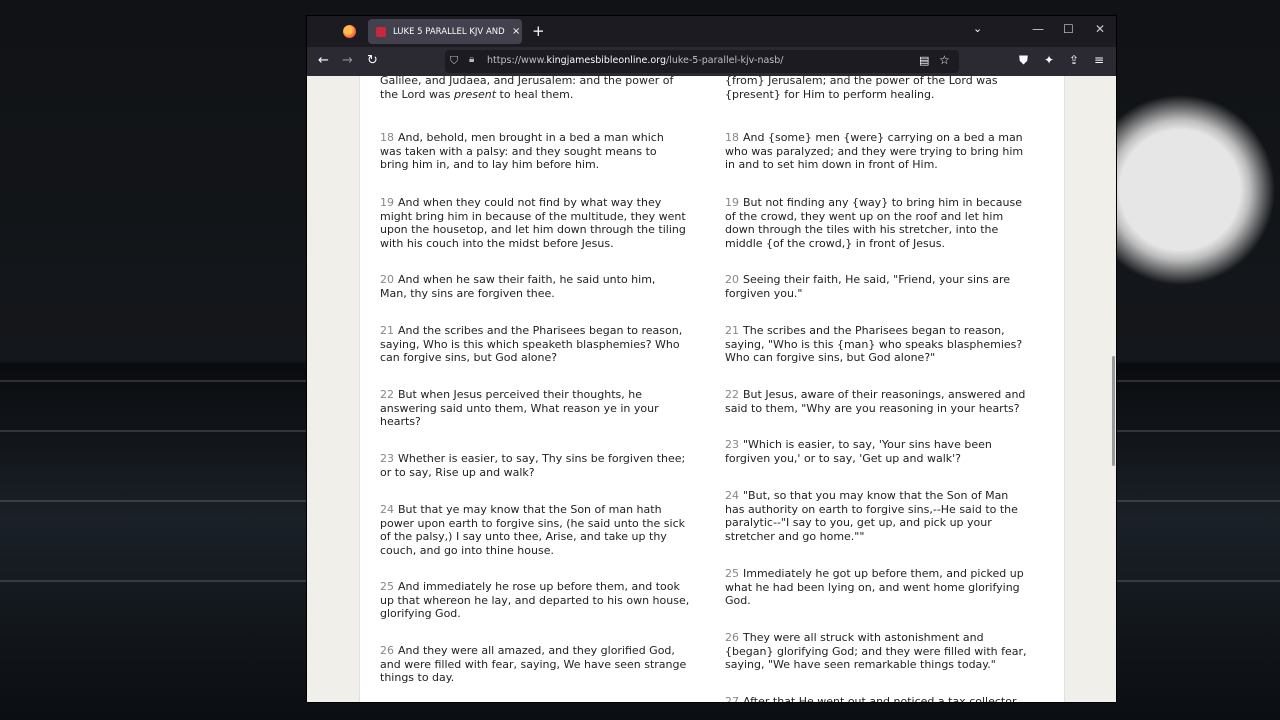 The width and height of the screenshot is (1280, 720). I want to click on reader-icon: ▤, so click(924, 60).